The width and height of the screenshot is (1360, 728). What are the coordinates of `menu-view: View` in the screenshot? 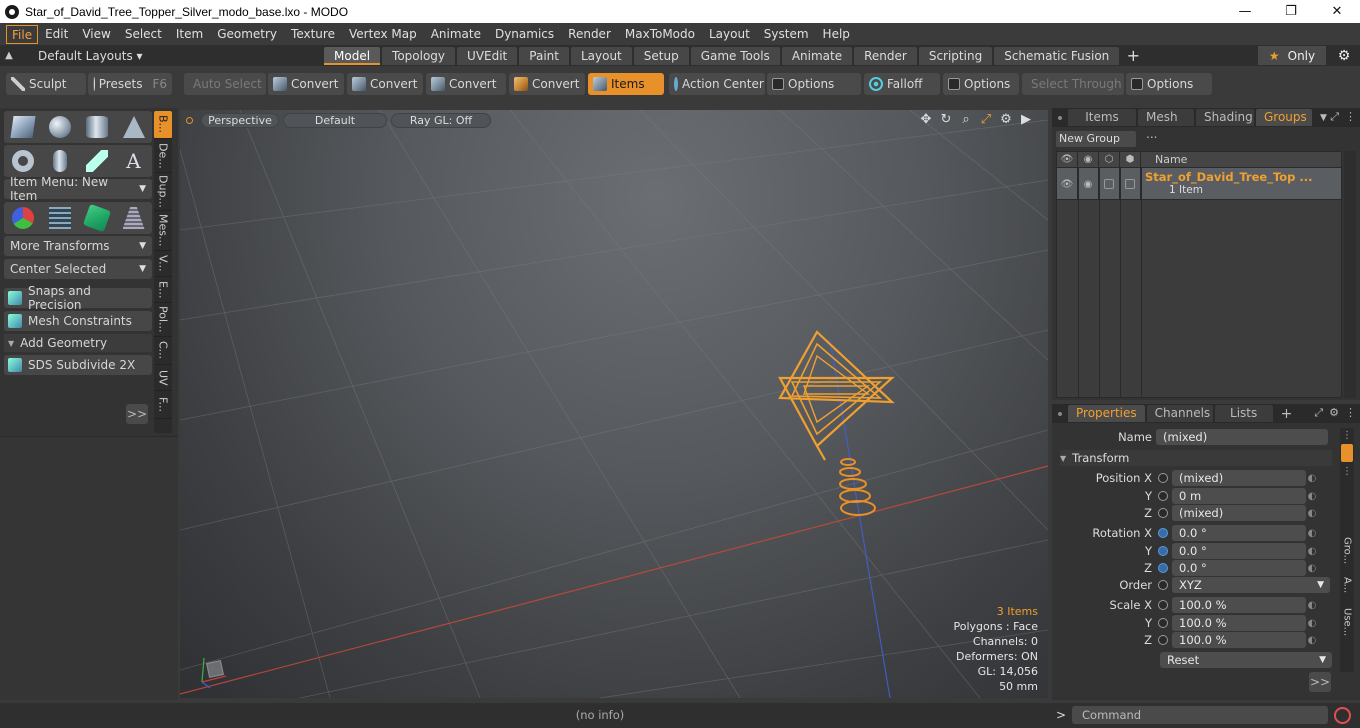 It's located at (96, 34).